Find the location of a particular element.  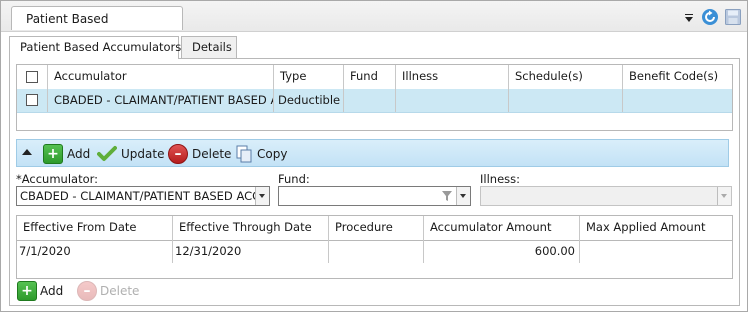

column-header-fund: Fund is located at coordinates (370, 77).